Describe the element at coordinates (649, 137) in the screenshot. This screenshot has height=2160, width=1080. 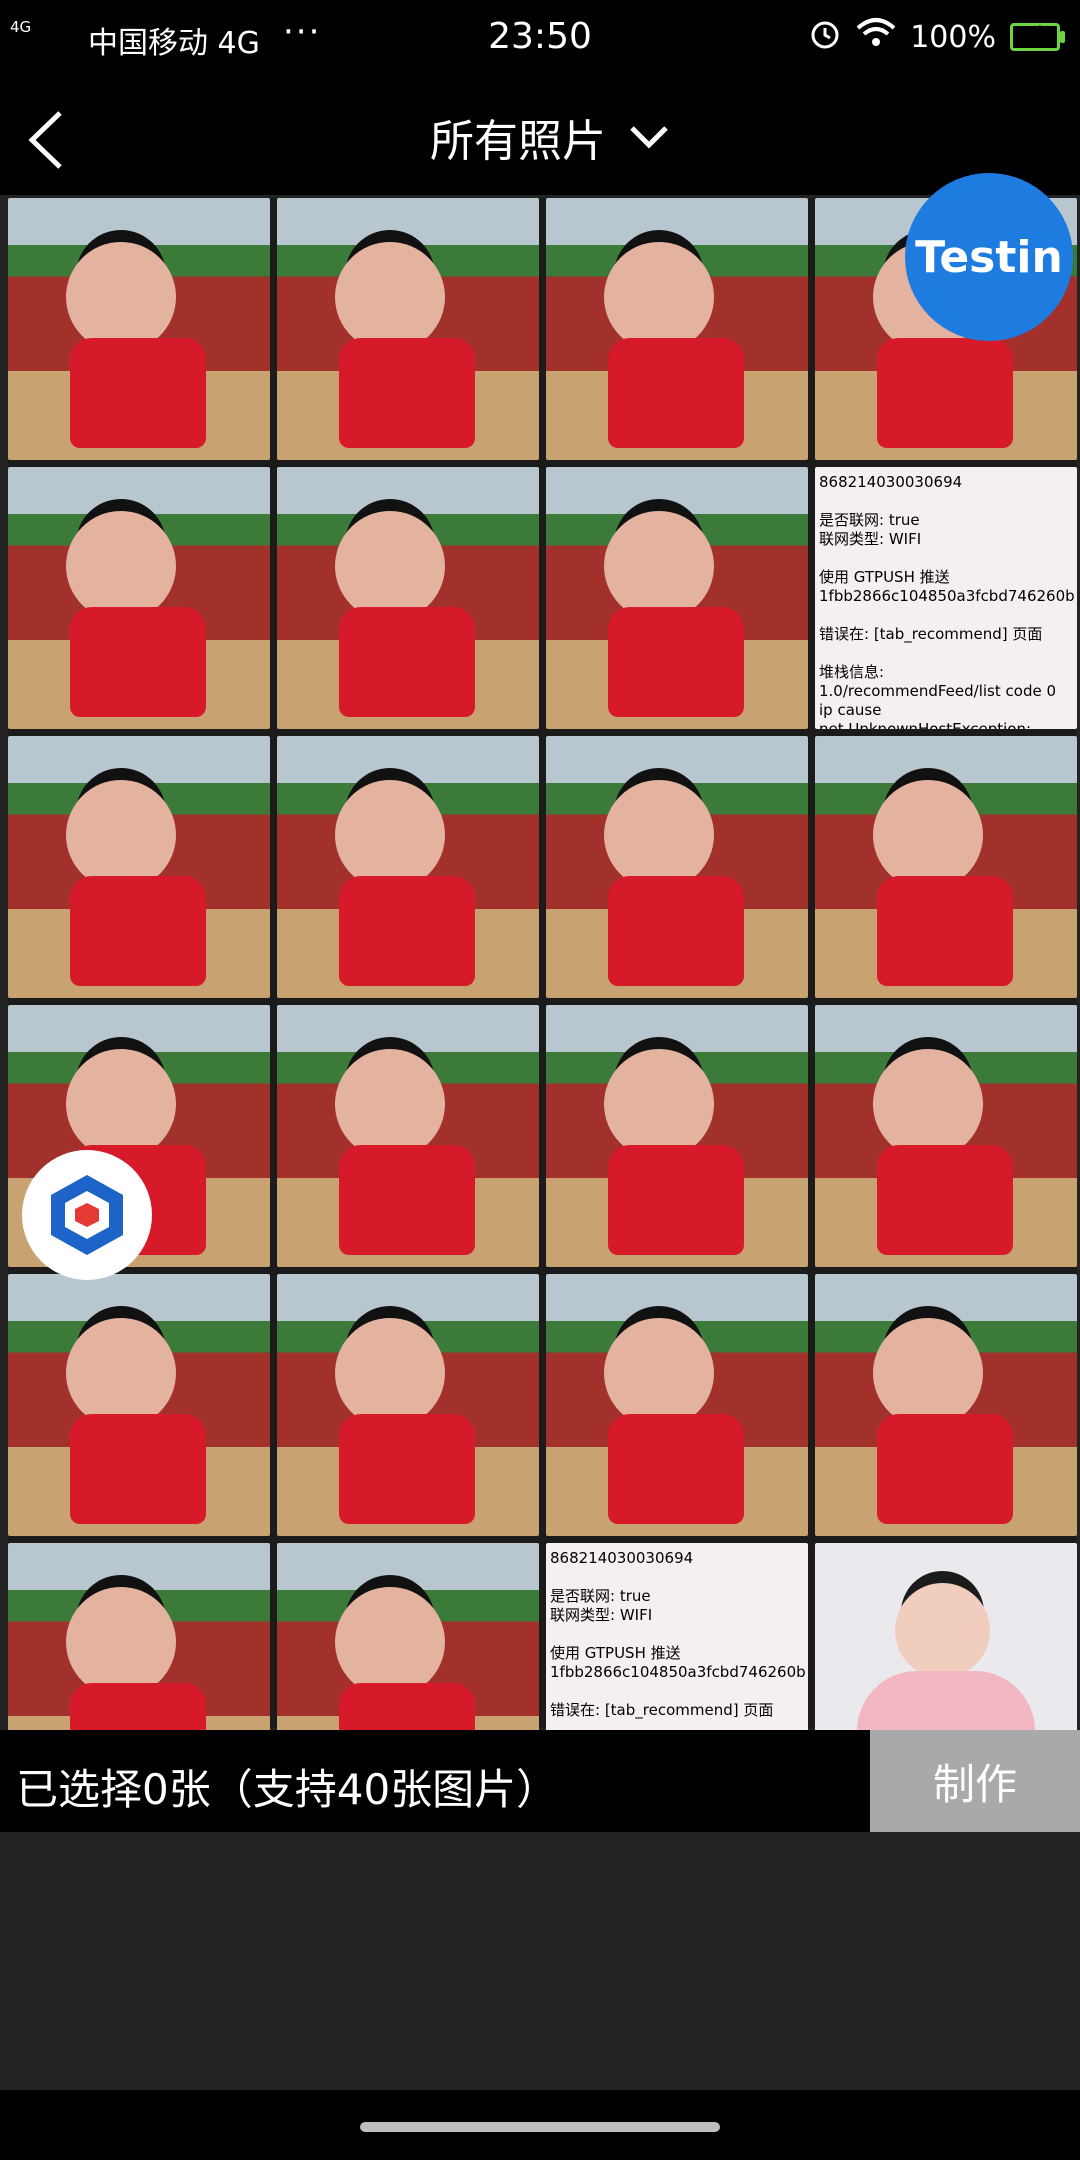
I see `chevron-down-icon` at that location.